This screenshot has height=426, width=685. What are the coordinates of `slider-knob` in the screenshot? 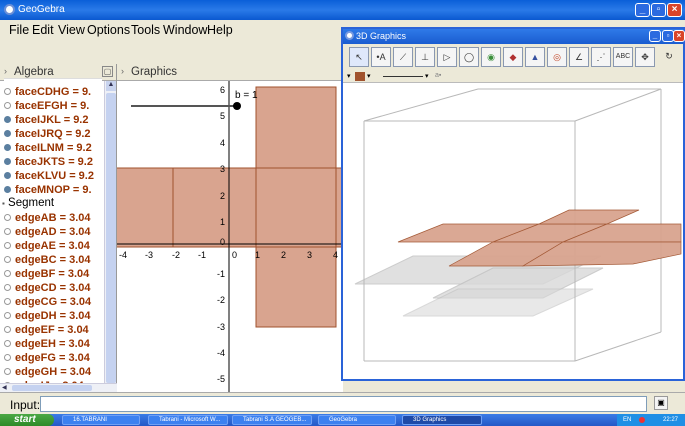 It's located at (237, 106).